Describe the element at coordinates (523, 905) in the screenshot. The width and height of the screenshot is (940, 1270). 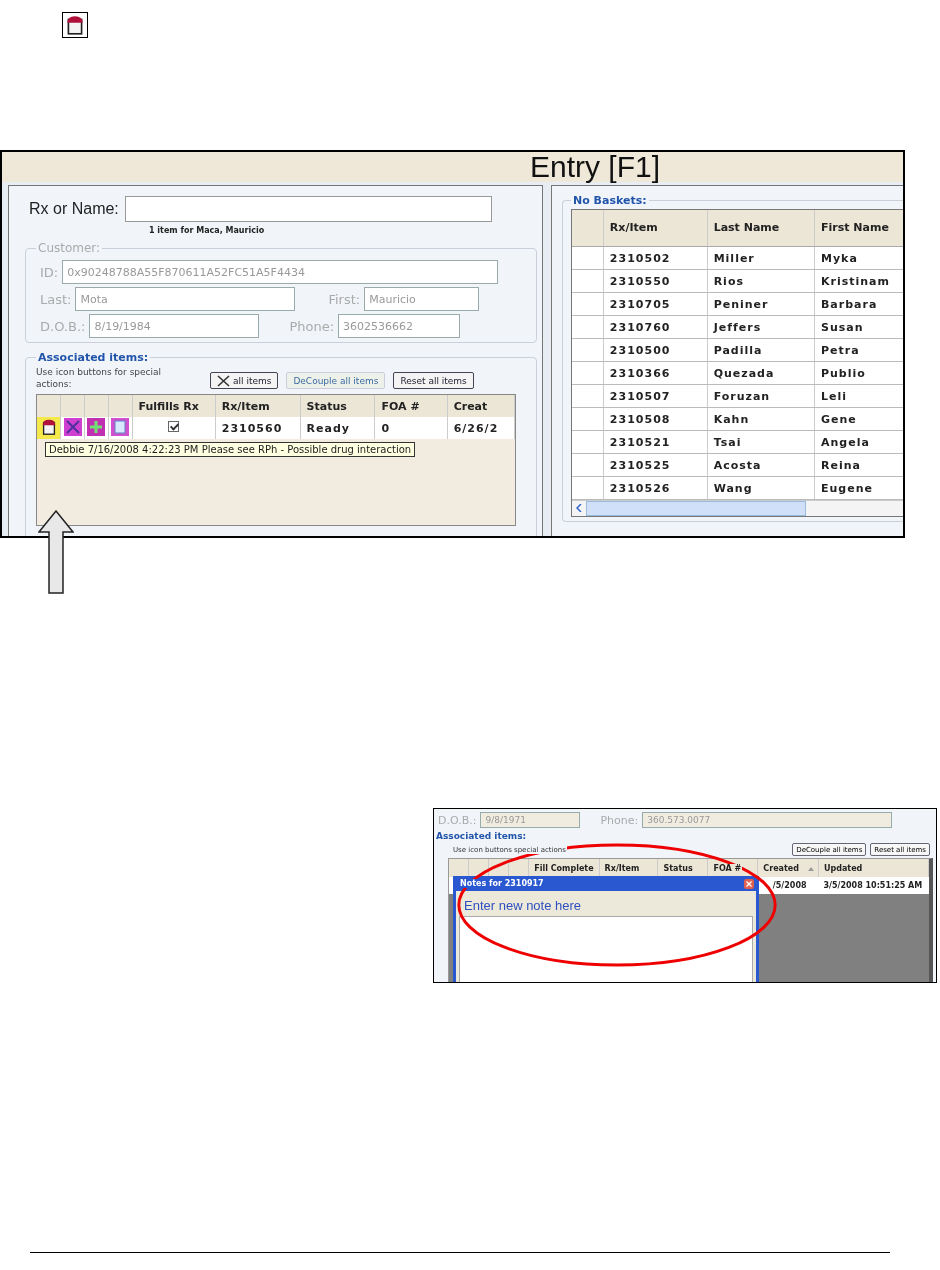
I see `field-label: Enter new note here` at that location.